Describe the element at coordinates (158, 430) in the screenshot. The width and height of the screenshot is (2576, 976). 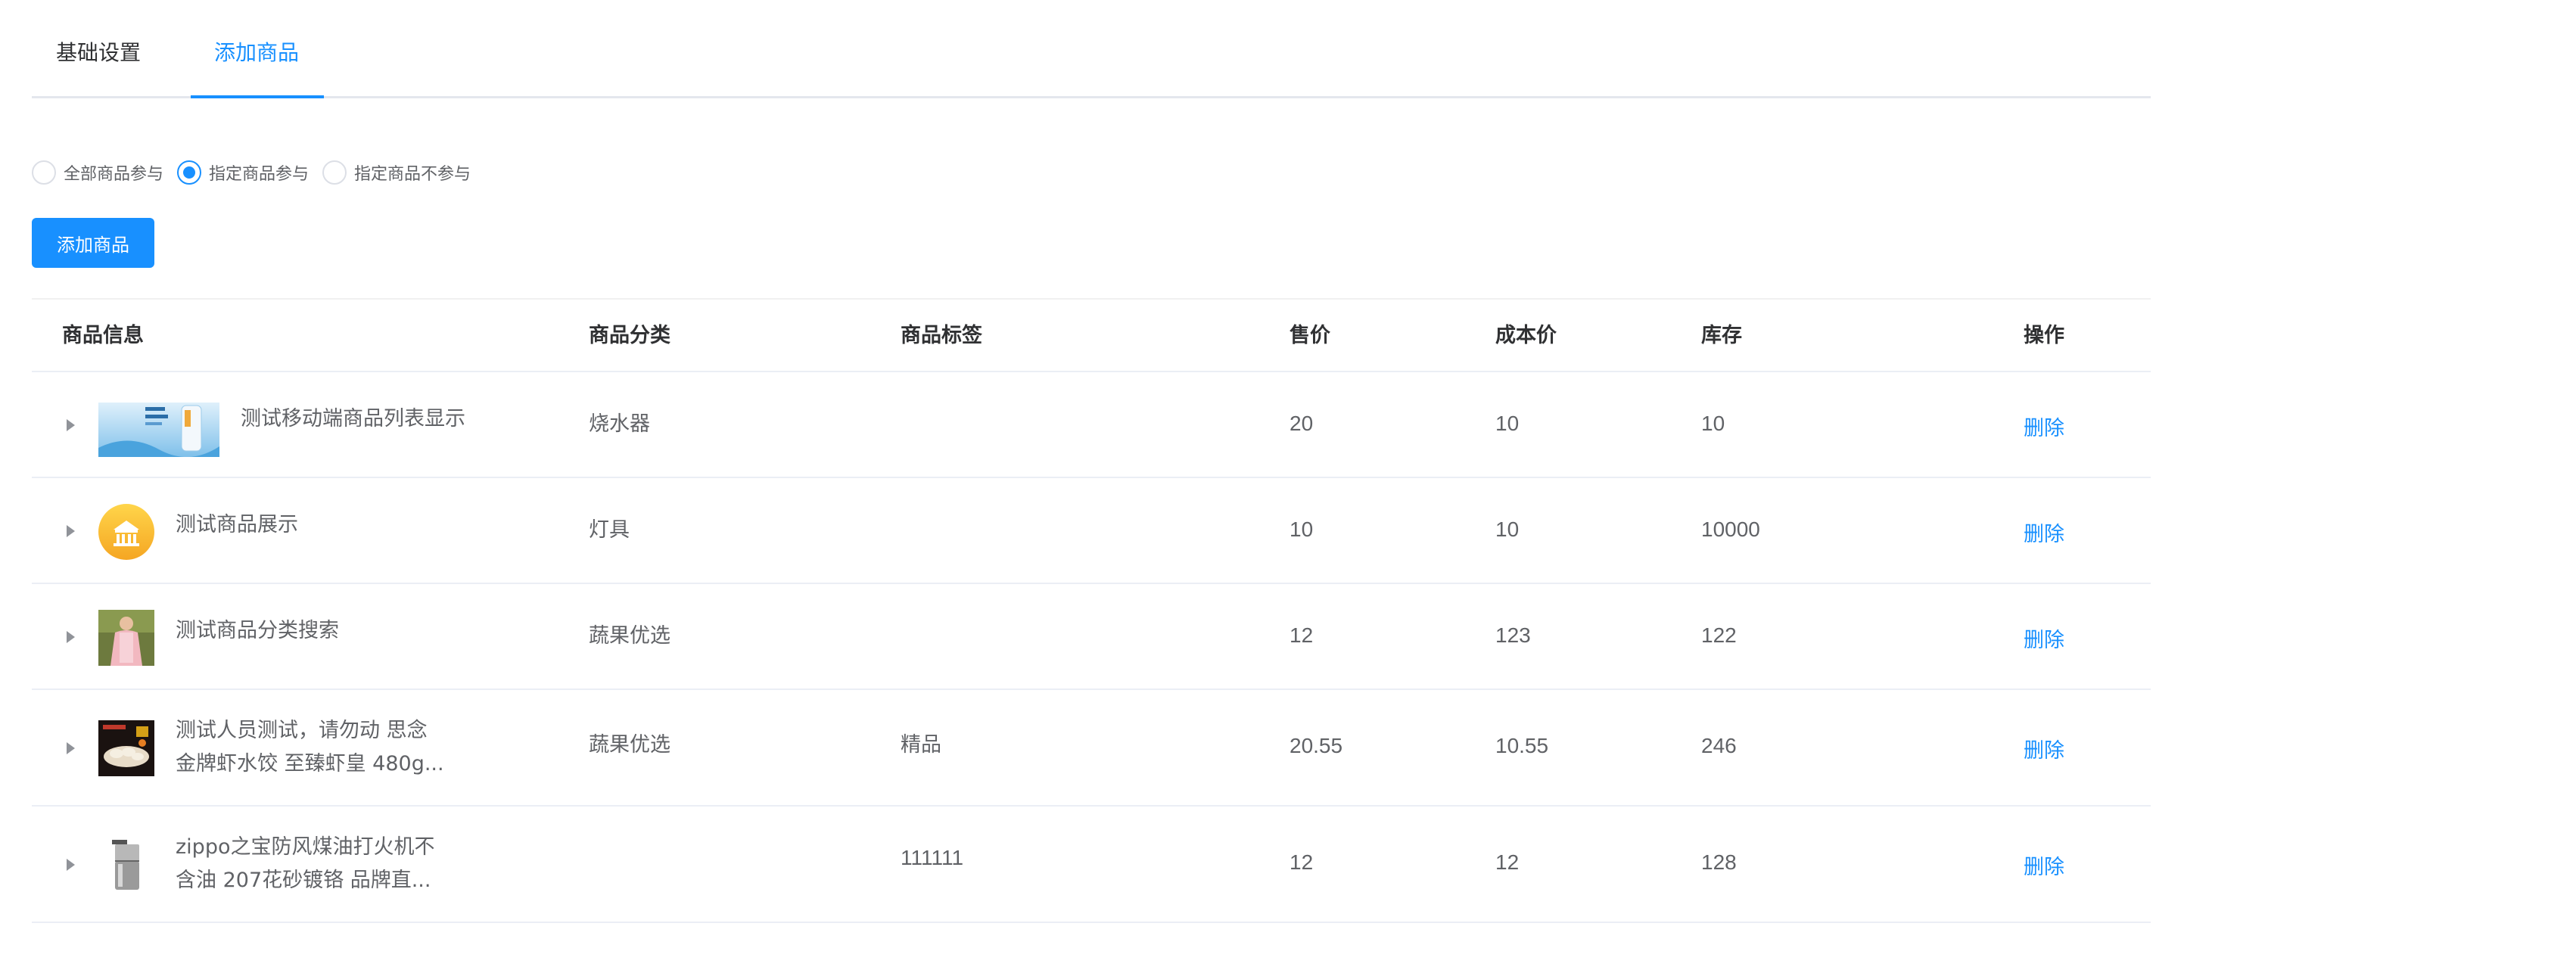
I see `water-bottle-banner-thumbnail` at that location.